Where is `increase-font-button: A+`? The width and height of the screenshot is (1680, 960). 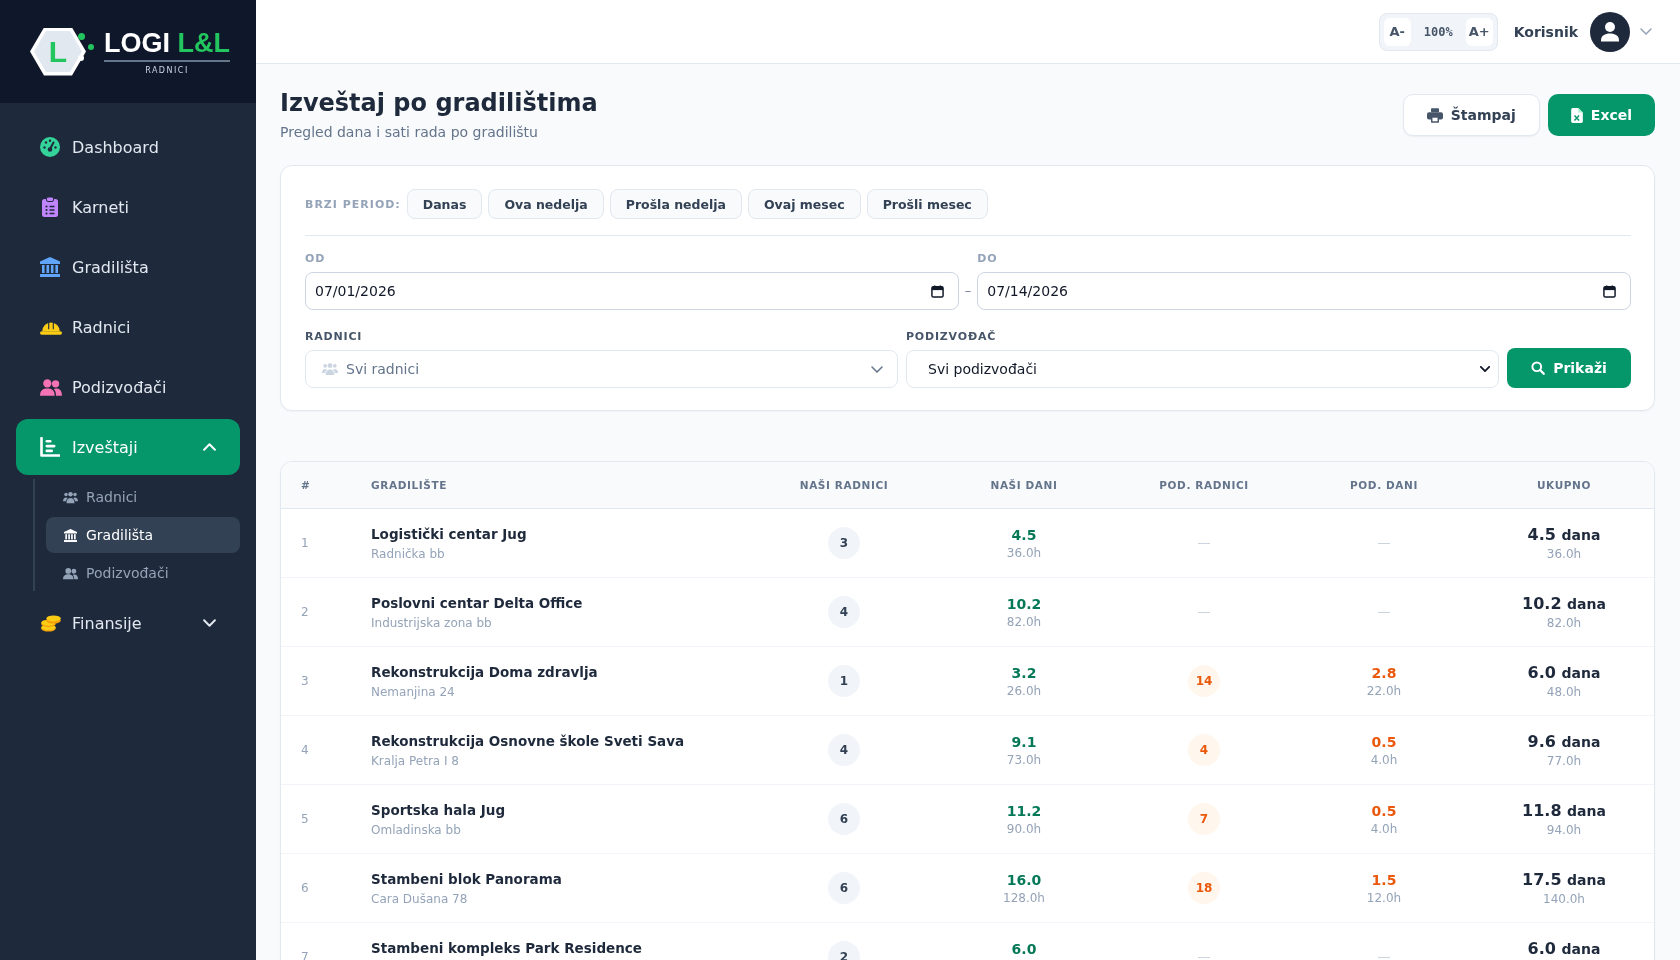 increase-font-button: A+ is located at coordinates (1479, 31).